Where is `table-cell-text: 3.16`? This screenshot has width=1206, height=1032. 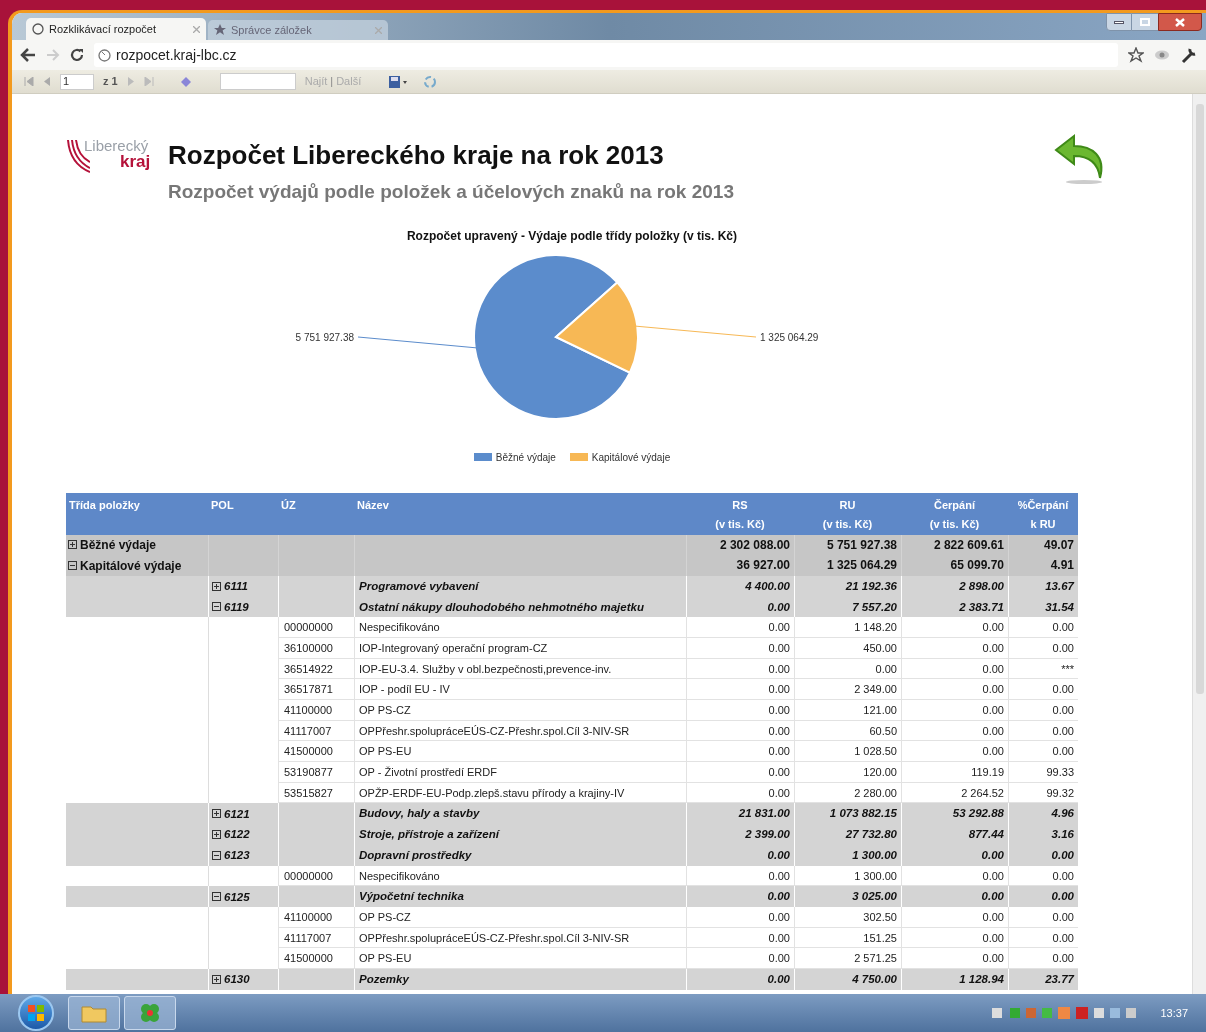
table-cell-text: 3.16 is located at coordinates (1062, 835).